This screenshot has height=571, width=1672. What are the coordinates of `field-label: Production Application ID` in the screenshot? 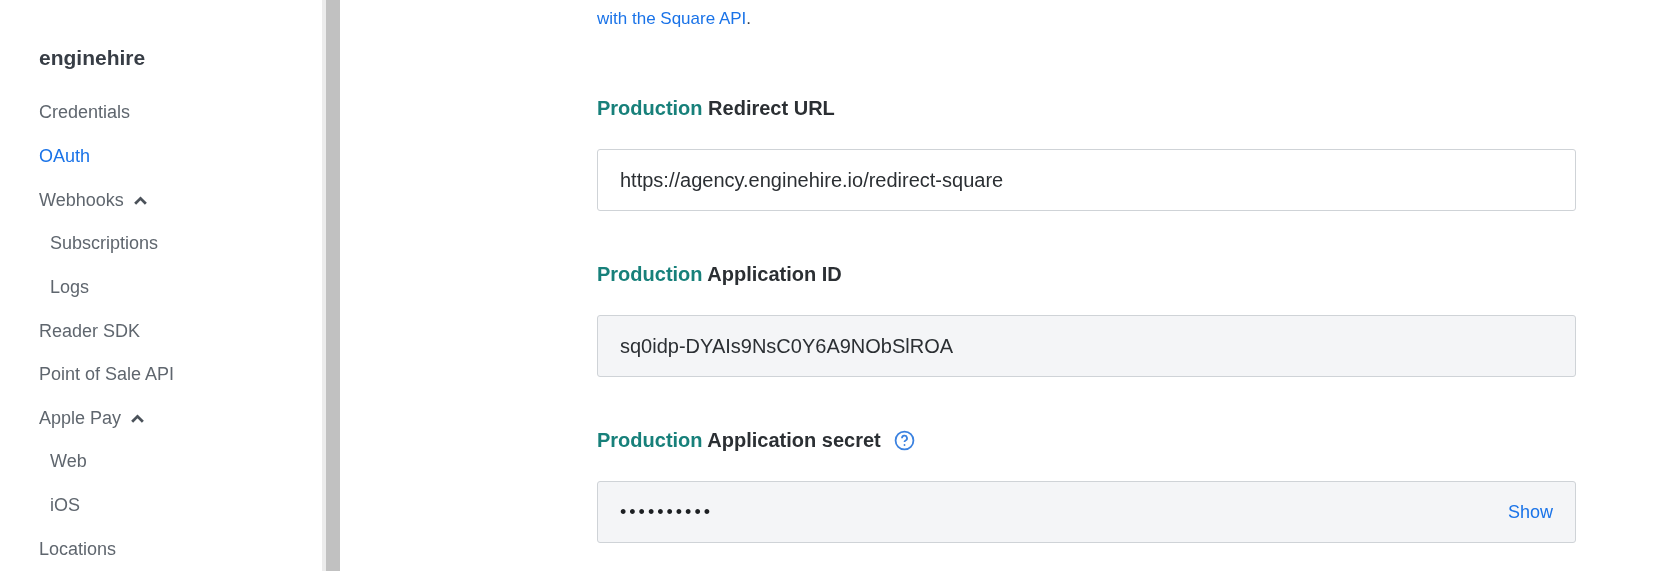 It's located at (719, 274).